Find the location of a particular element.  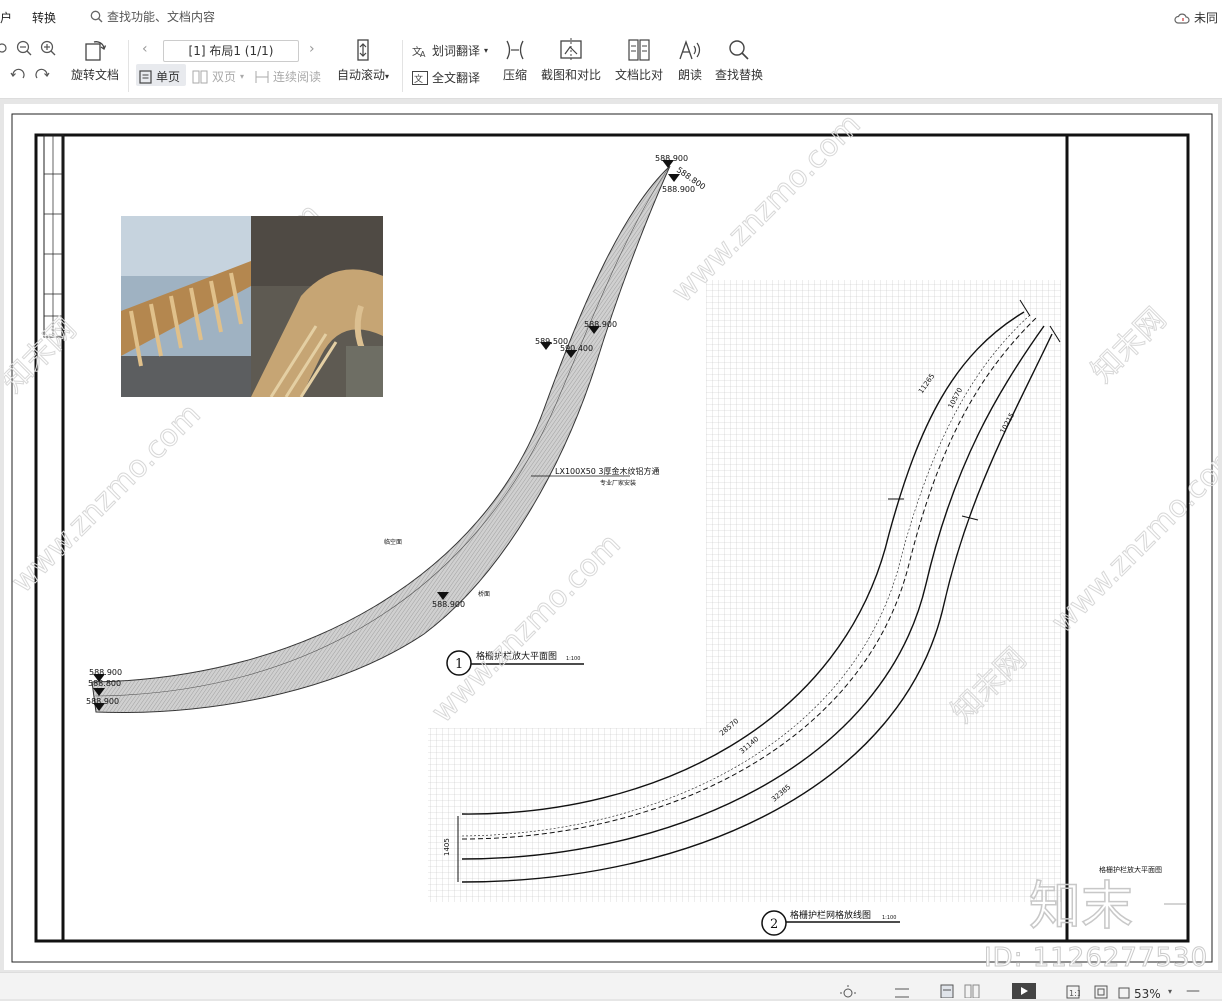

fit-page-icon is located at coordinates (1101, 992).